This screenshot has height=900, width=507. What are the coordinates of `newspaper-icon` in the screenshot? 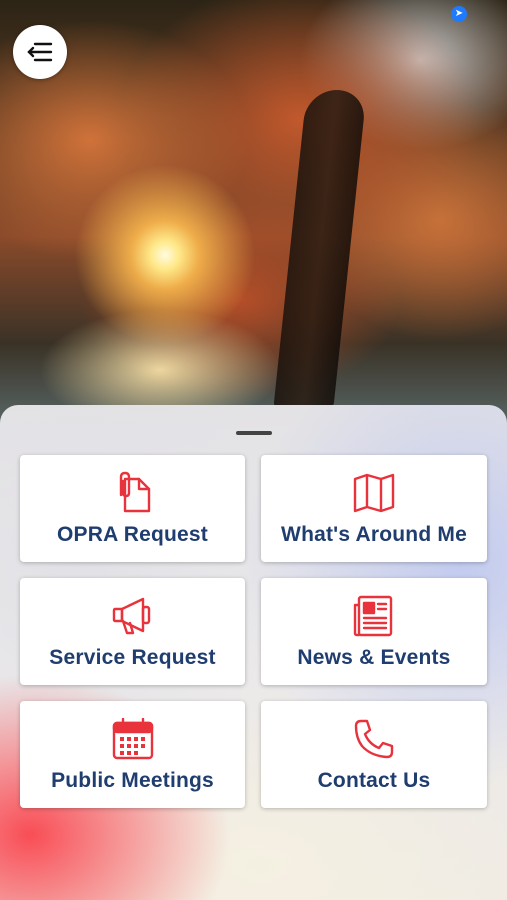 It's located at (374, 616).